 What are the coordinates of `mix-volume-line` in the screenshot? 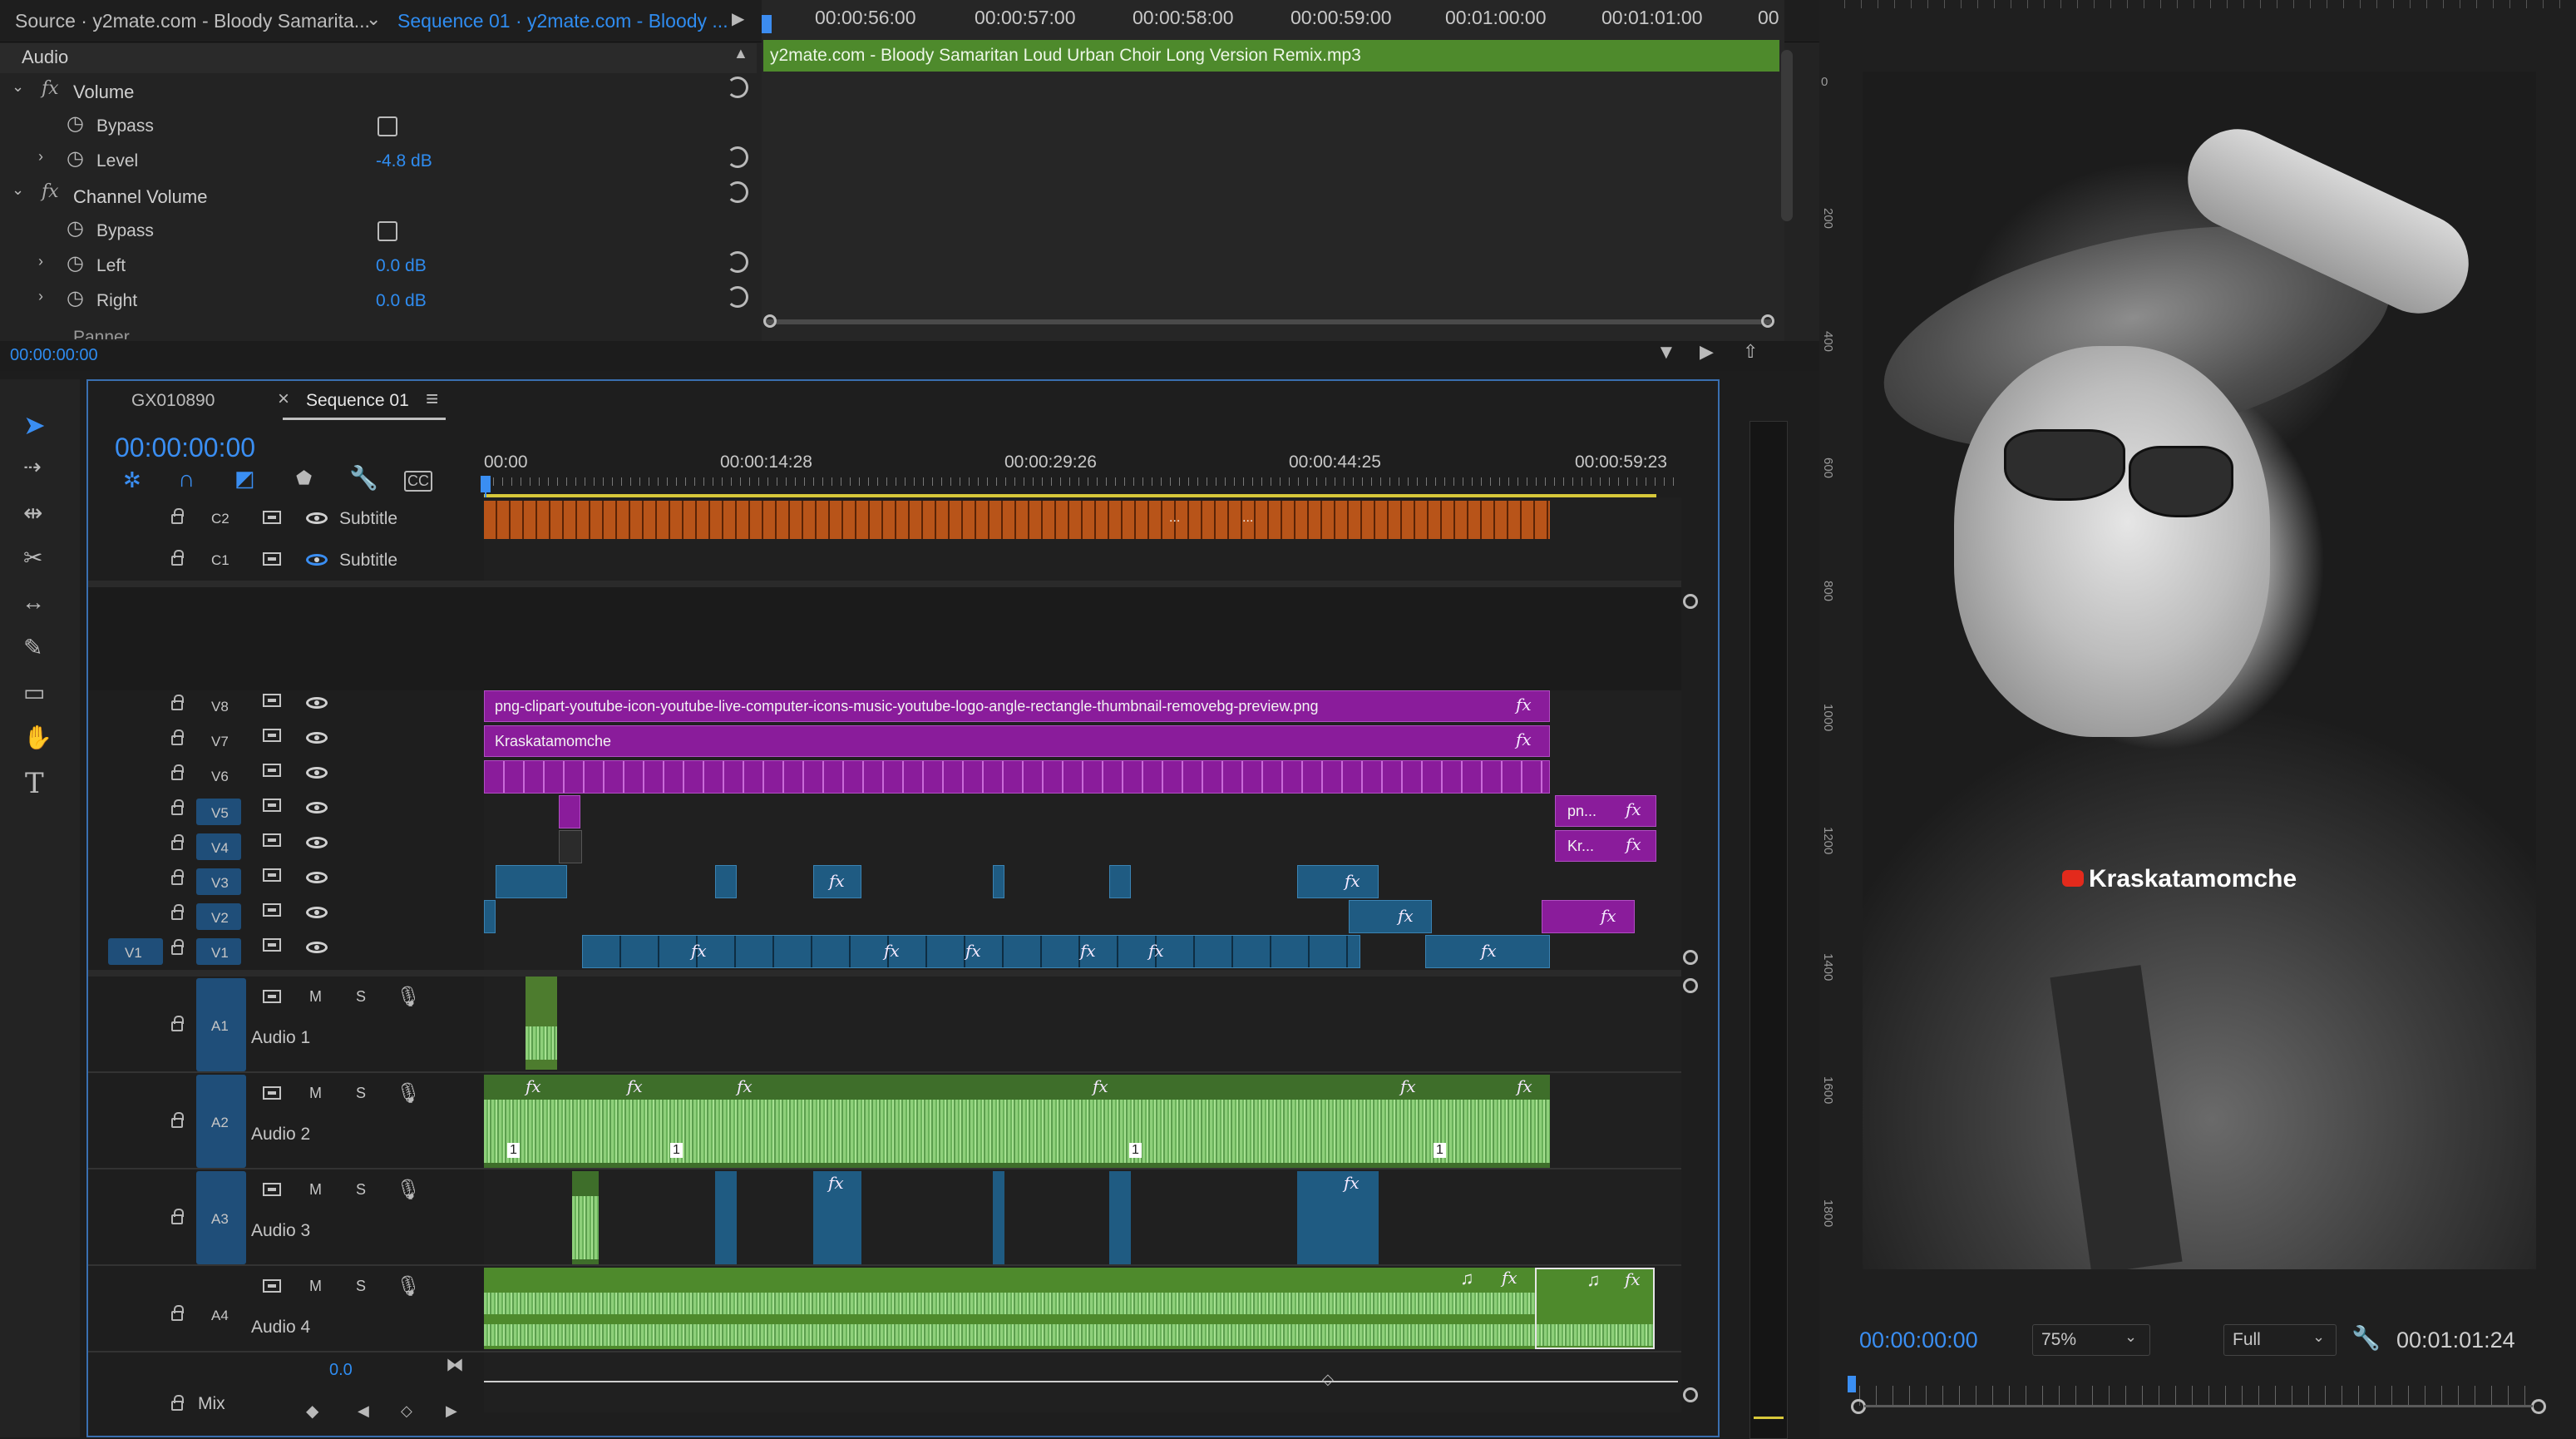 It's located at (1081, 1381).